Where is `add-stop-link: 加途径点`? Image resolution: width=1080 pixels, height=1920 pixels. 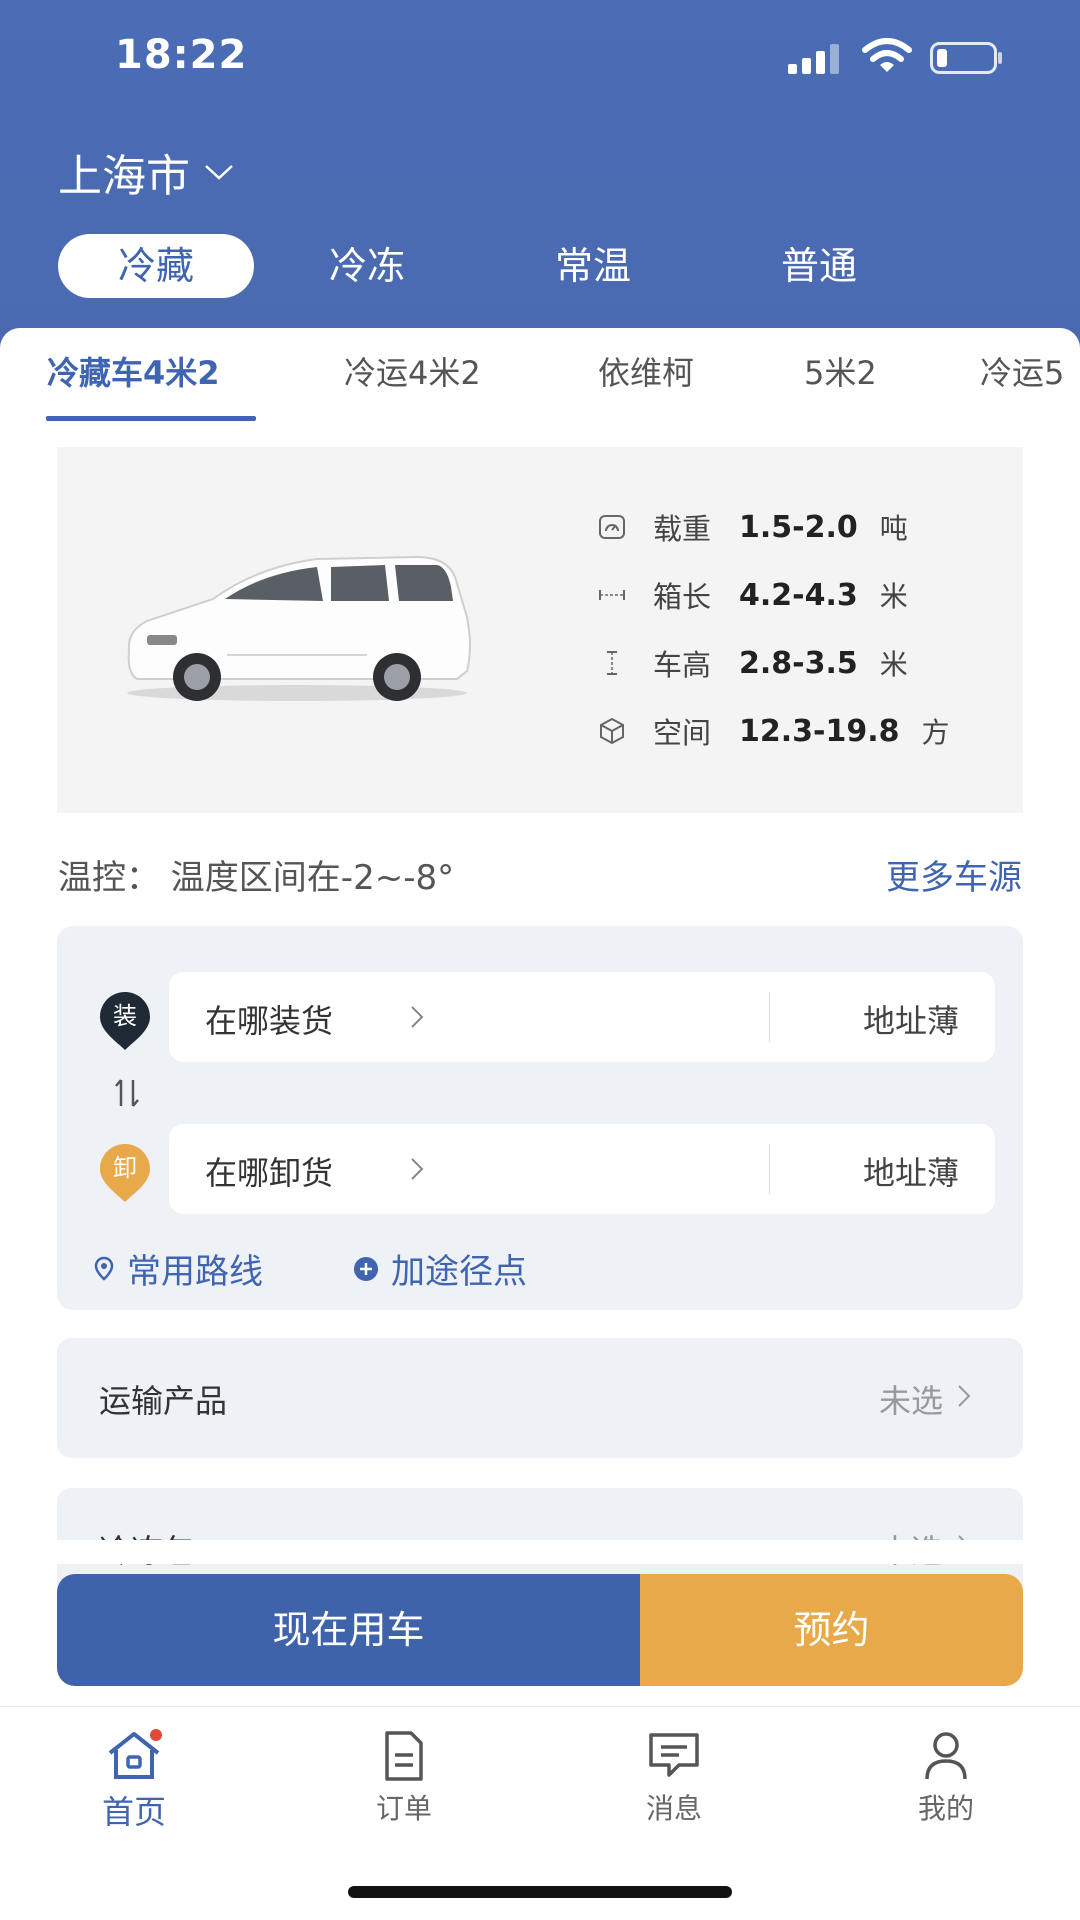
add-stop-link: 加途径点 is located at coordinates (440, 1268).